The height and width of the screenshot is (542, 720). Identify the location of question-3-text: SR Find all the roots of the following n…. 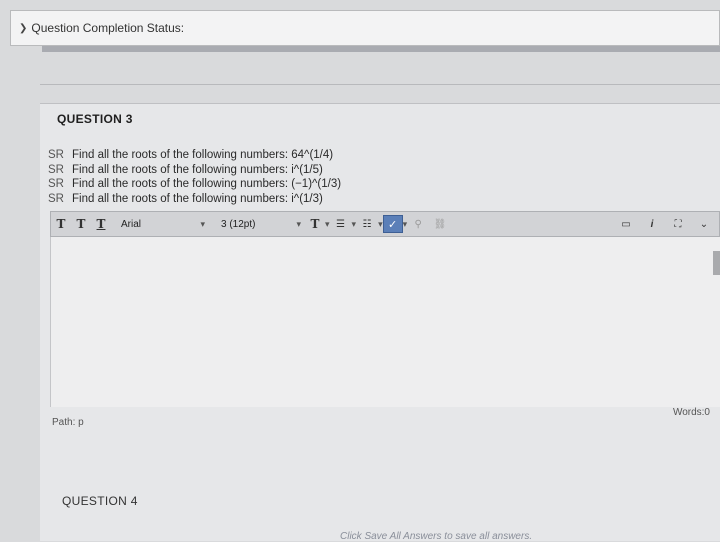
(194, 177).